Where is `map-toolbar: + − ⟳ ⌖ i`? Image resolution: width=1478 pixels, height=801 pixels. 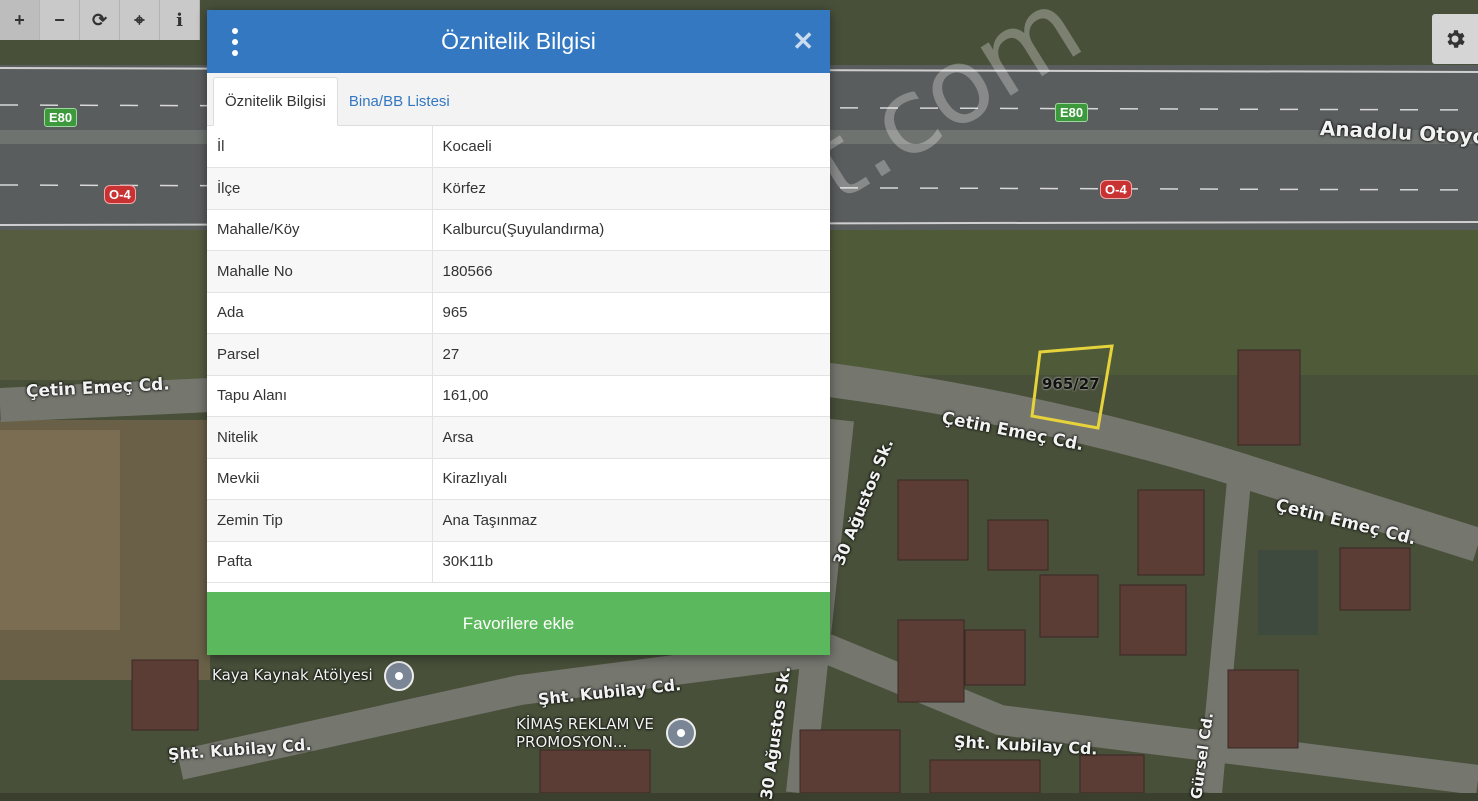 map-toolbar: + − ⟳ ⌖ i is located at coordinates (100, 20).